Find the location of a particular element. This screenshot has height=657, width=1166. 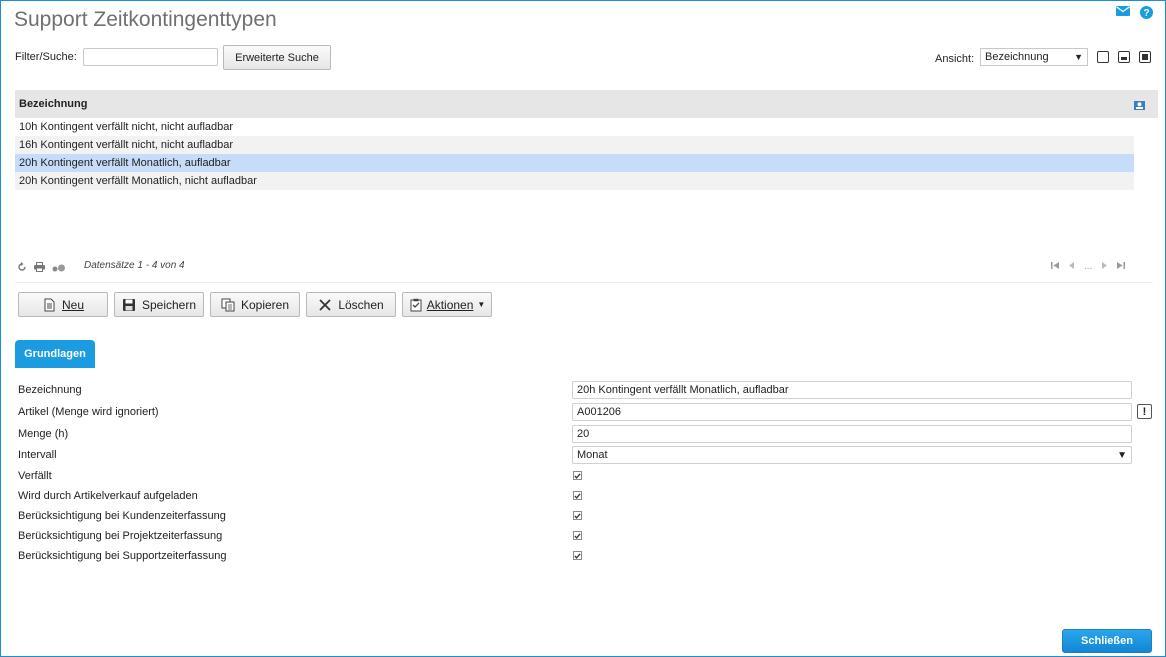

save-icon is located at coordinates (129, 305).